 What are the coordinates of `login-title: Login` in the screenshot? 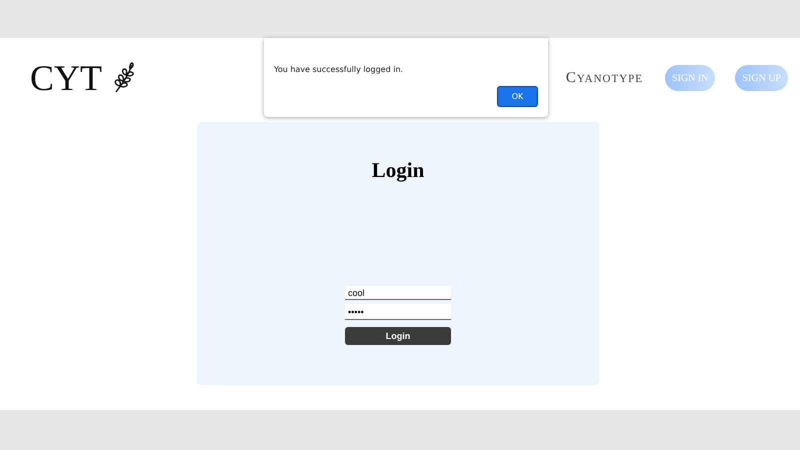 It's located at (398, 170).